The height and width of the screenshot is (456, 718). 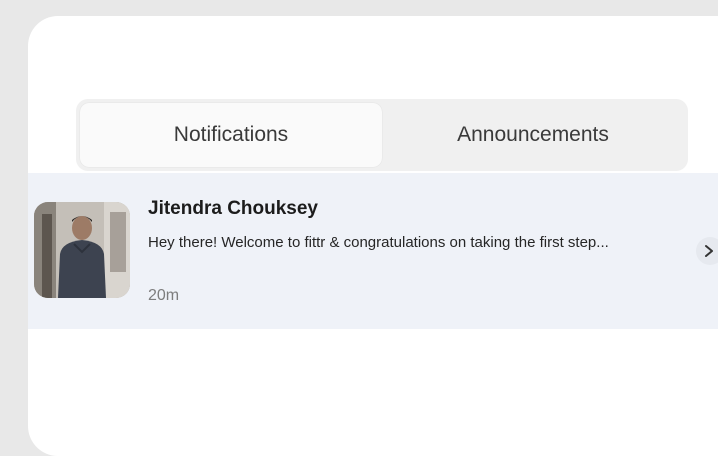 I want to click on avatar-photo, so click(x=82, y=250).